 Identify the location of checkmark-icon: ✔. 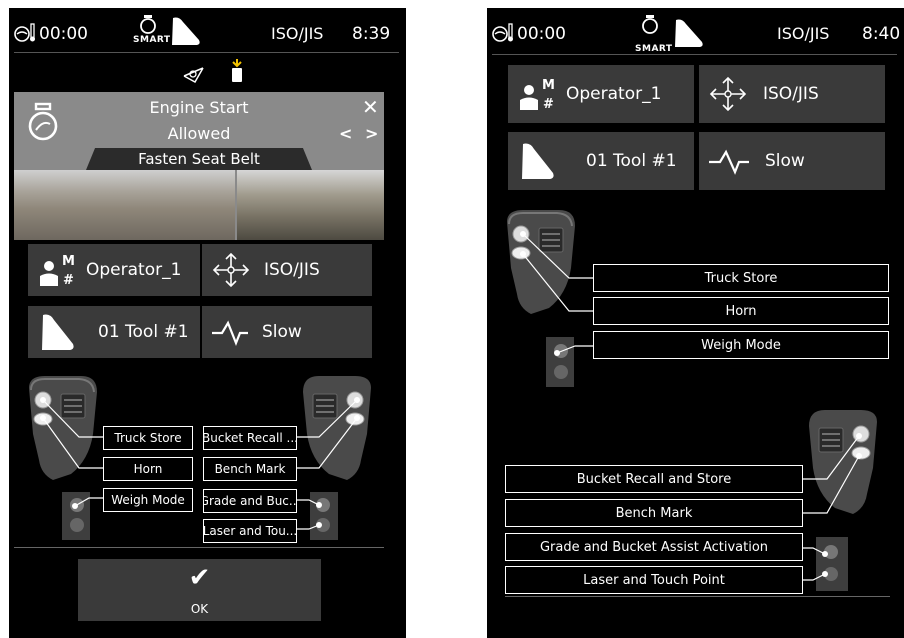
(199, 578).